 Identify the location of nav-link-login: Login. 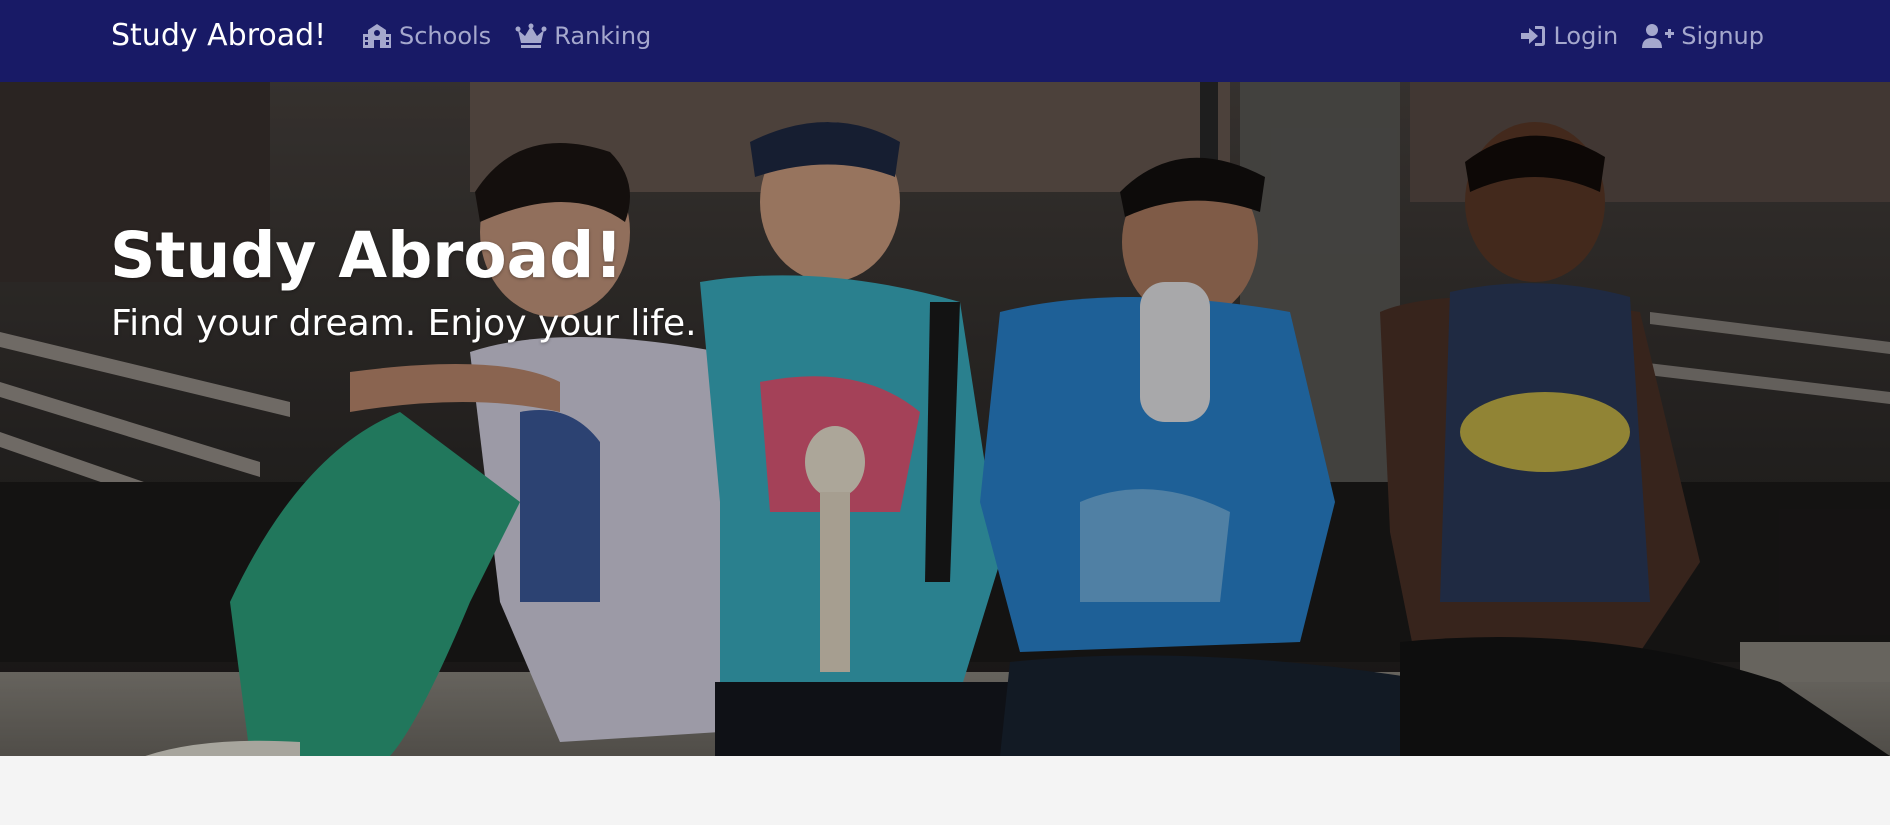
(1569, 36).